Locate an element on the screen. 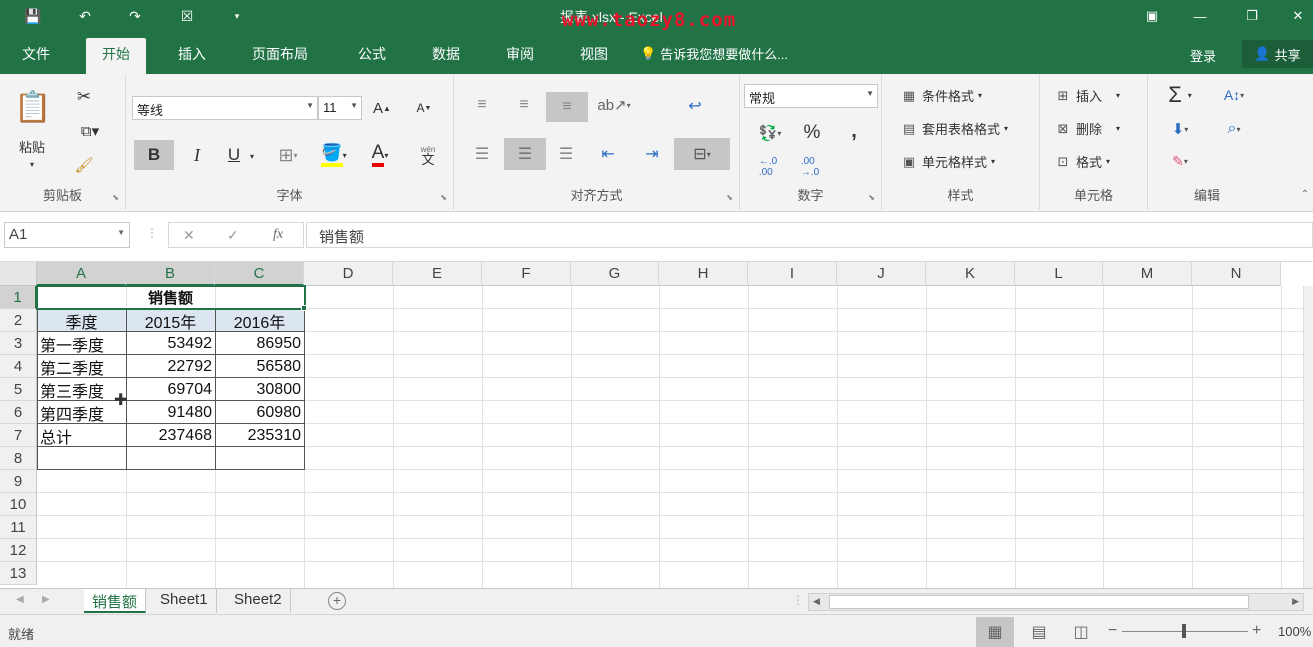 Image resolution: width=1313 pixels, height=647 pixels. grow-font-button: A ▲ is located at coordinates (382, 108).